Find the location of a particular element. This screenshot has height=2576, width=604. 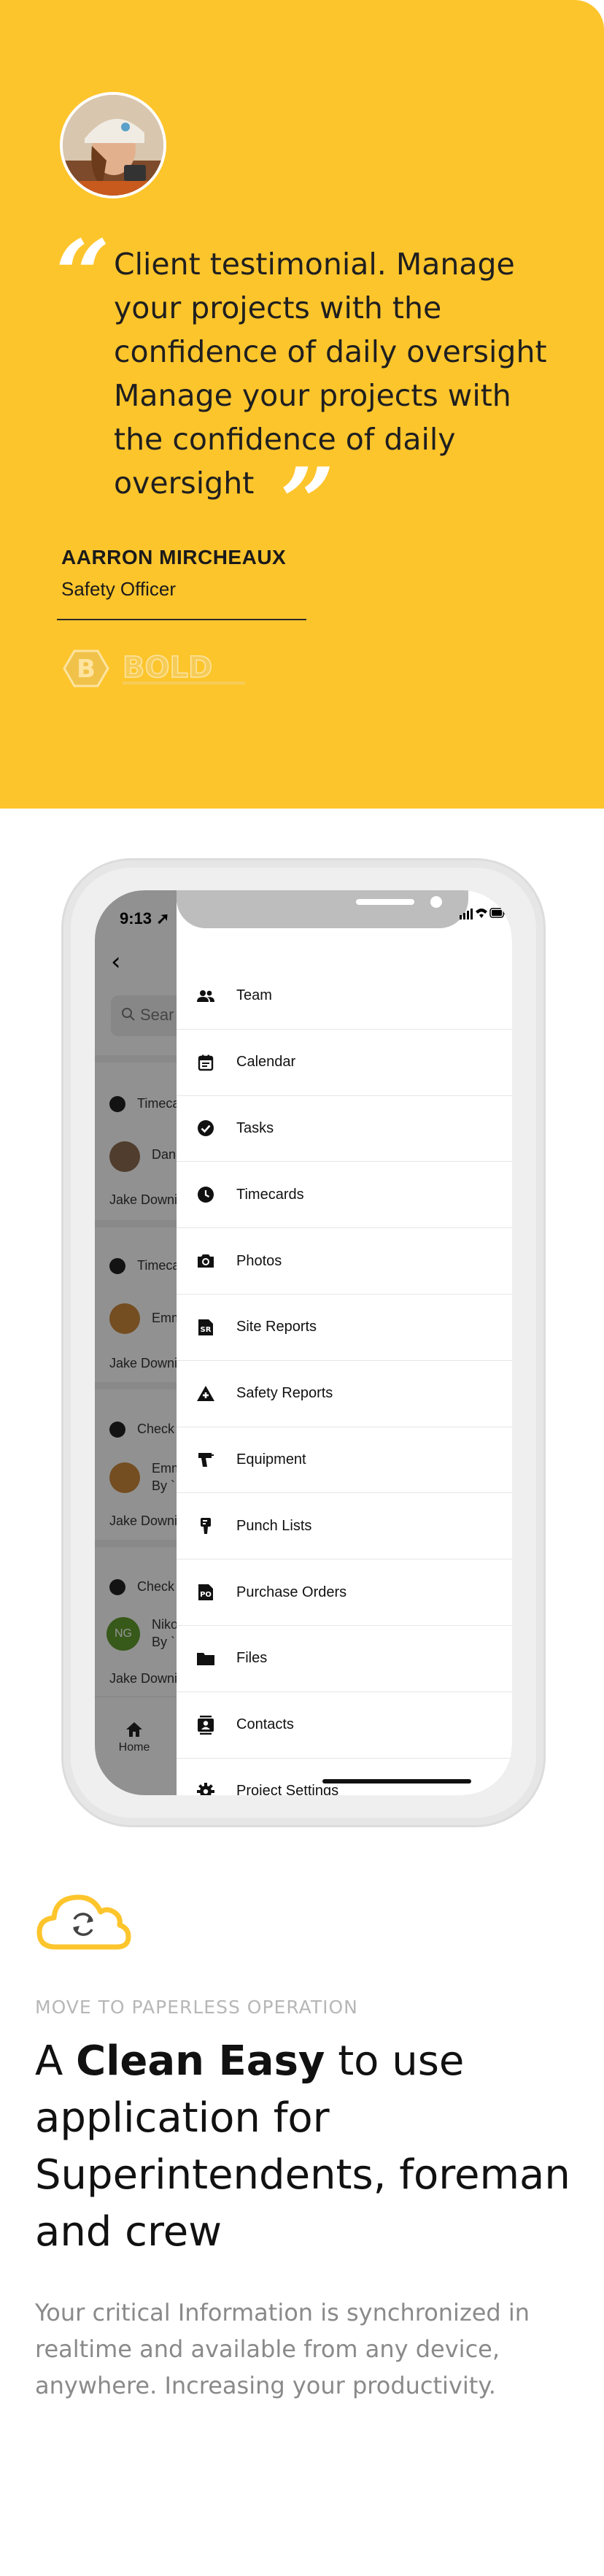

safety-icon is located at coordinates (205, 1394).